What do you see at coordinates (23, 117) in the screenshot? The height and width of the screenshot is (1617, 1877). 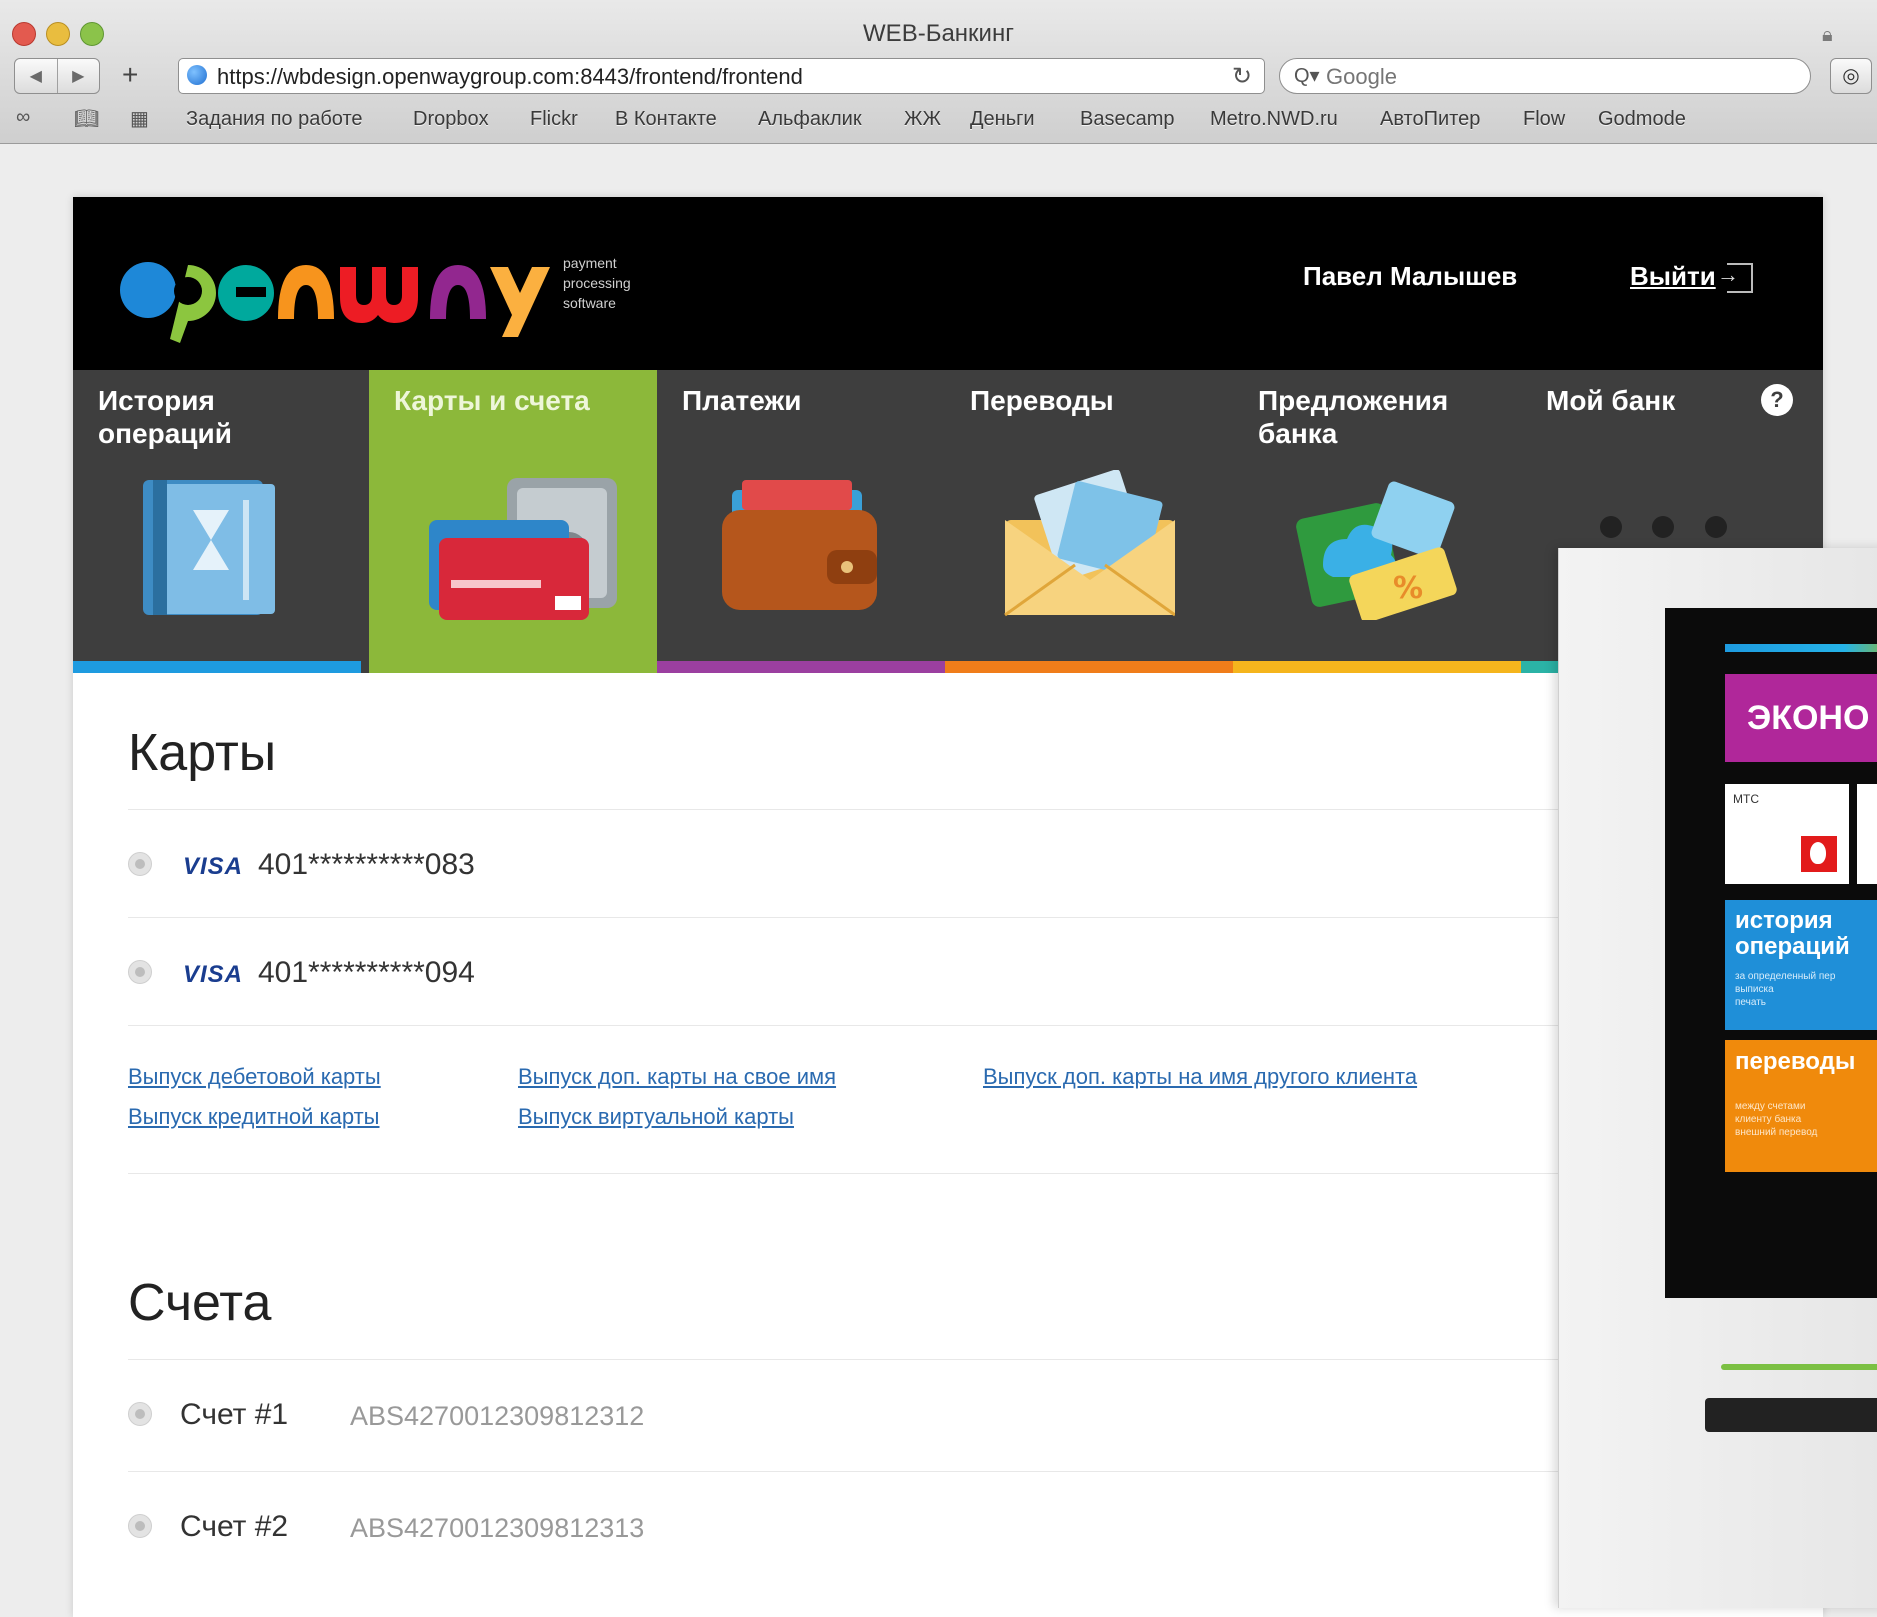 I see `reading-list-icon: ∞` at bounding box center [23, 117].